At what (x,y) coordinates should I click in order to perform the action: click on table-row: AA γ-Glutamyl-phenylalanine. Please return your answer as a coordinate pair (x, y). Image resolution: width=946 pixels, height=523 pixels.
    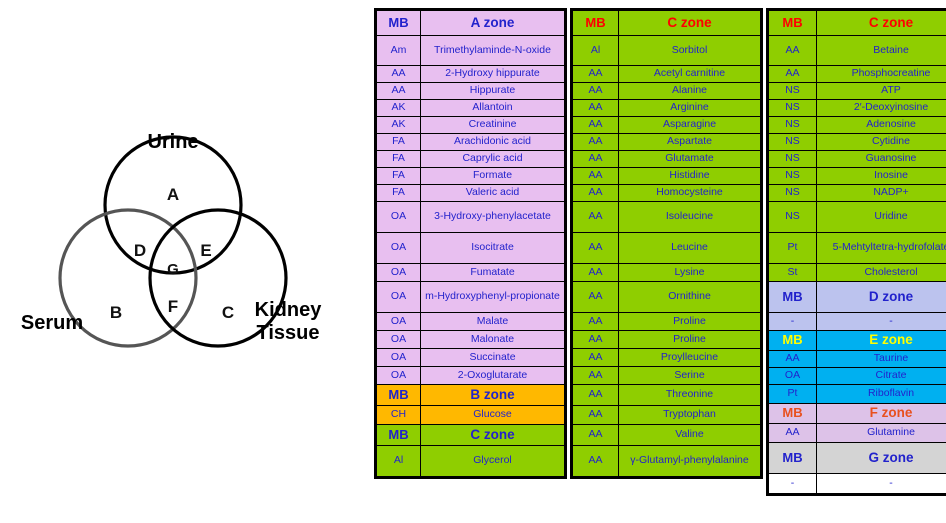
    Looking at the image, I should click on (666, 460).